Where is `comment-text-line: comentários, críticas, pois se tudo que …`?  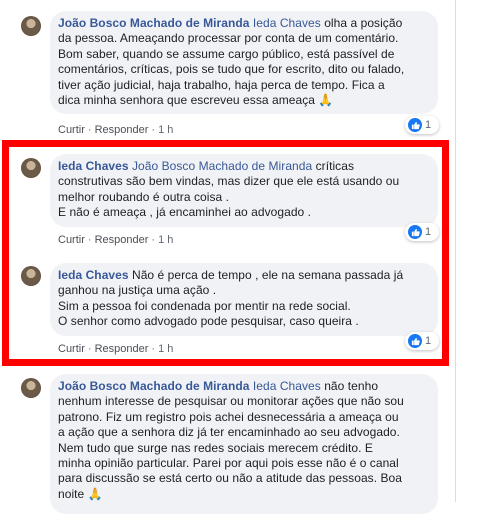 comment-text-line: comentários, críticas, pois se tudo que … is located at coordinates (231, 69).